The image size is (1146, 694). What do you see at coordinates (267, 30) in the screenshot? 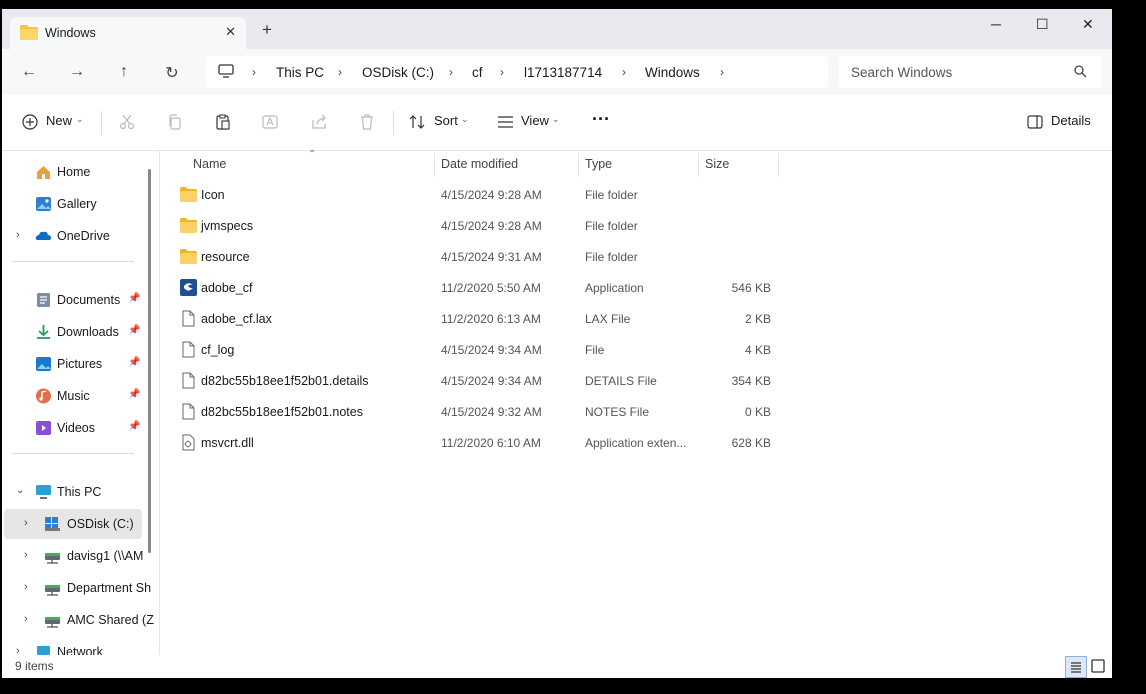
I see `new-tab-button: +` at bounding box center [267, 30].